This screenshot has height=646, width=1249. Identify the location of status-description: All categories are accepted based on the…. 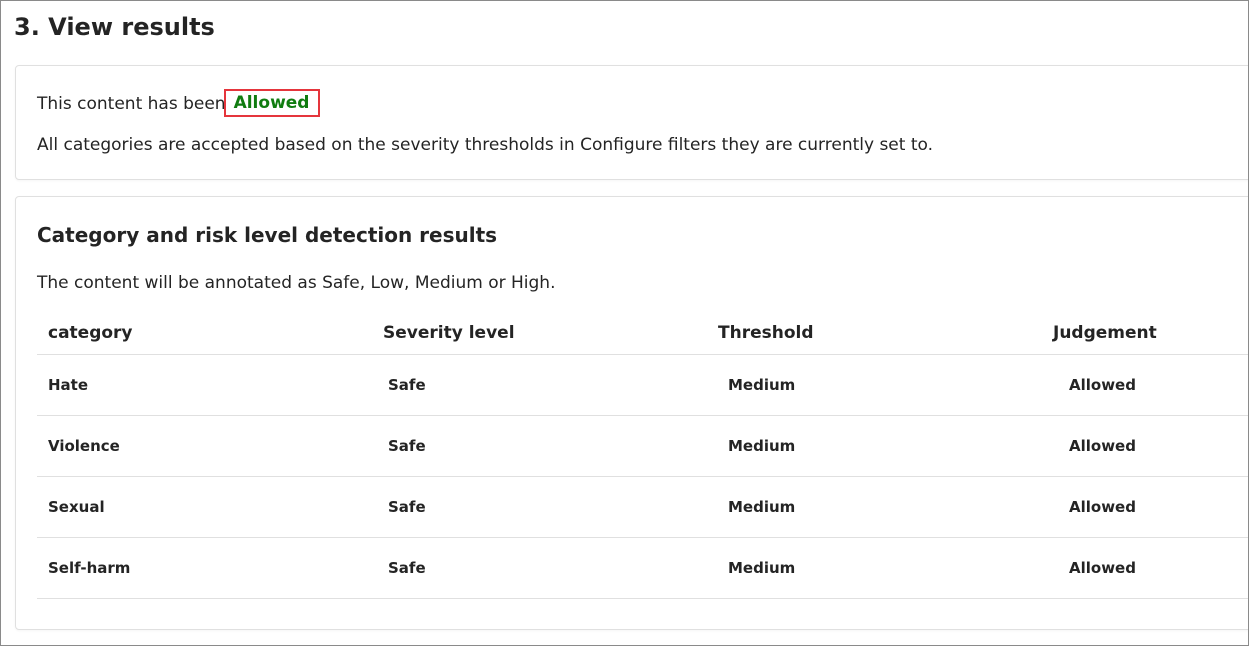
(485, 145).